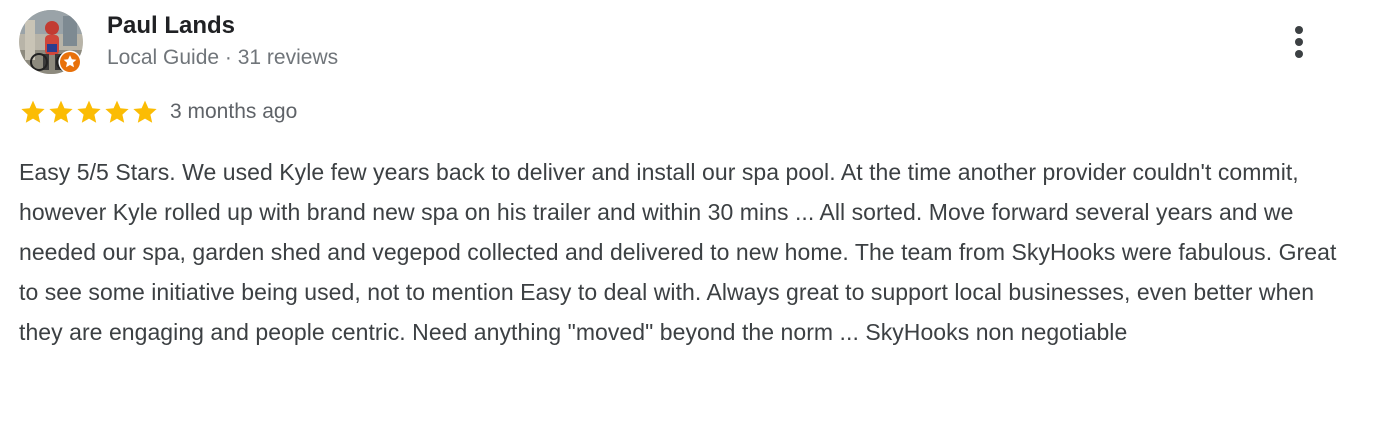 The height and width of the screenshot is (422, 1374). Describe the element at coordinates (234, 111) in the screenshot. I see `review-date: 3 months ago` at that location.